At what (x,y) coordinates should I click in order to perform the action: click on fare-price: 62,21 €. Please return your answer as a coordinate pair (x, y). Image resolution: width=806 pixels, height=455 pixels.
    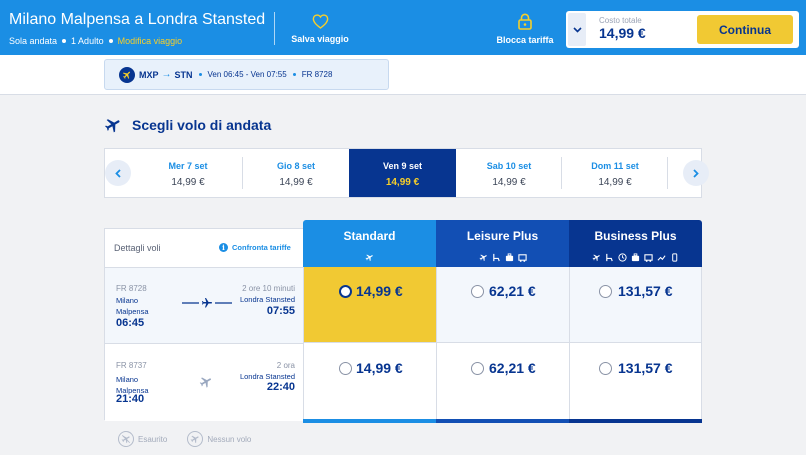
    Looking at the image, I should click on (512, 291).